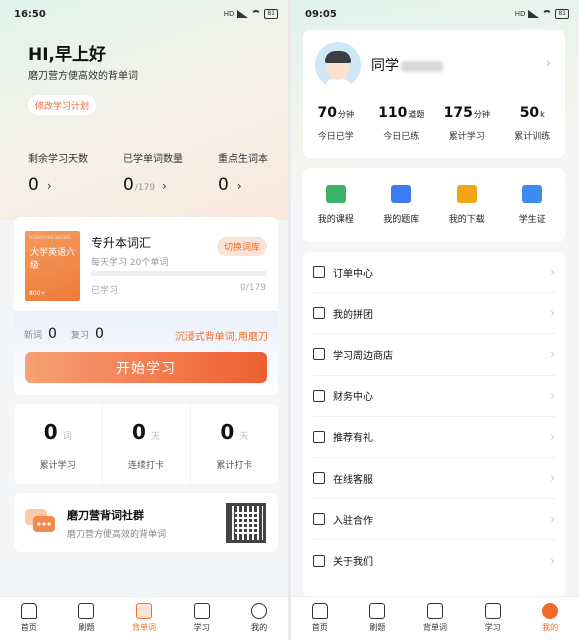 This screenshot has height=640, width=579. Describe the element at coordinates (221, 337) in the screenshot. I see `slogan: 沉浸式背单词,用磨刀` at that location.